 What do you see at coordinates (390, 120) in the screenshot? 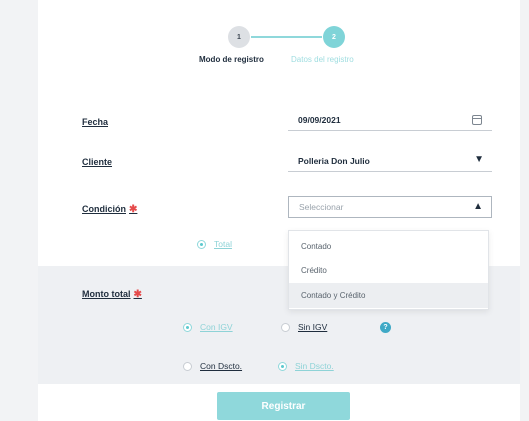
I see `fecha-input: 09/09/2021` at bounding box center [390, 120].